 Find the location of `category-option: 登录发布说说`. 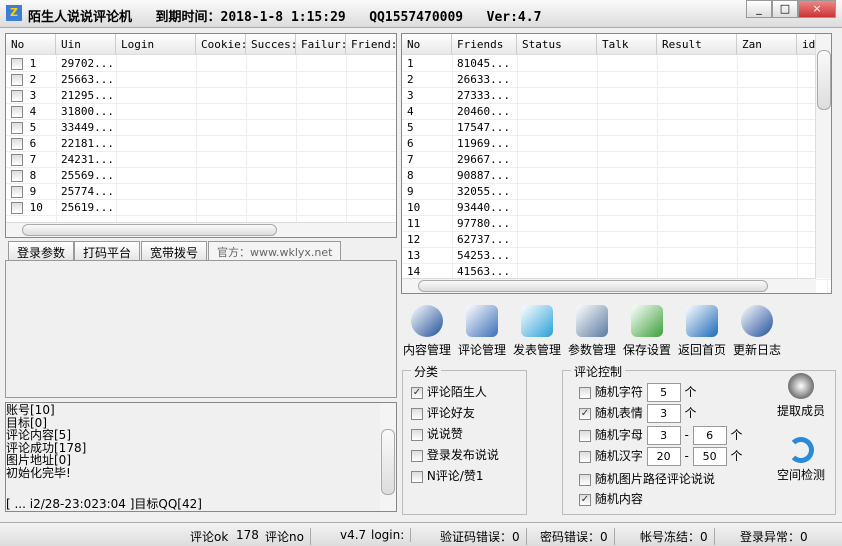

category-option: 登录发布说说 is located at coordinates (455, 454).